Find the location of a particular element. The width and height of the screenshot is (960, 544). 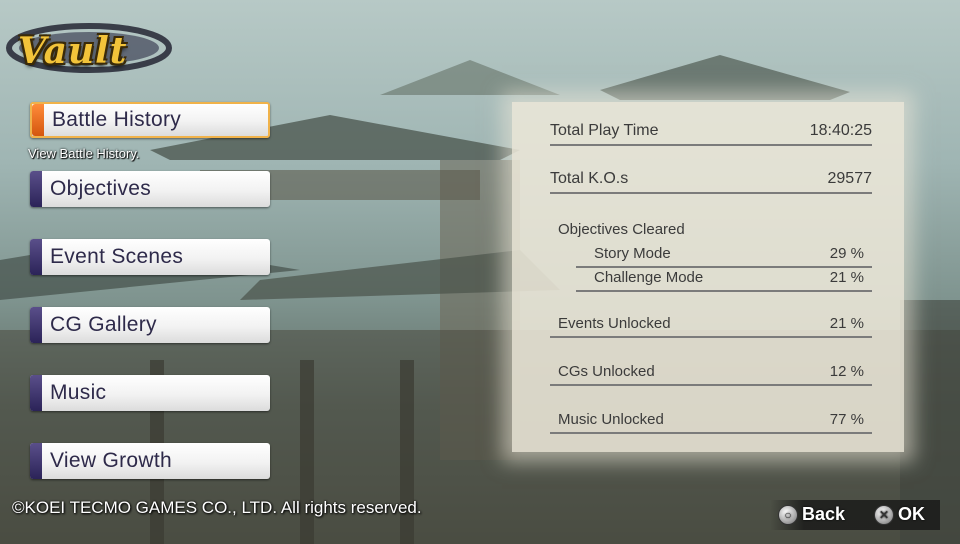

menu-item-objectives: Objectives is located at coordinates (150, 189).